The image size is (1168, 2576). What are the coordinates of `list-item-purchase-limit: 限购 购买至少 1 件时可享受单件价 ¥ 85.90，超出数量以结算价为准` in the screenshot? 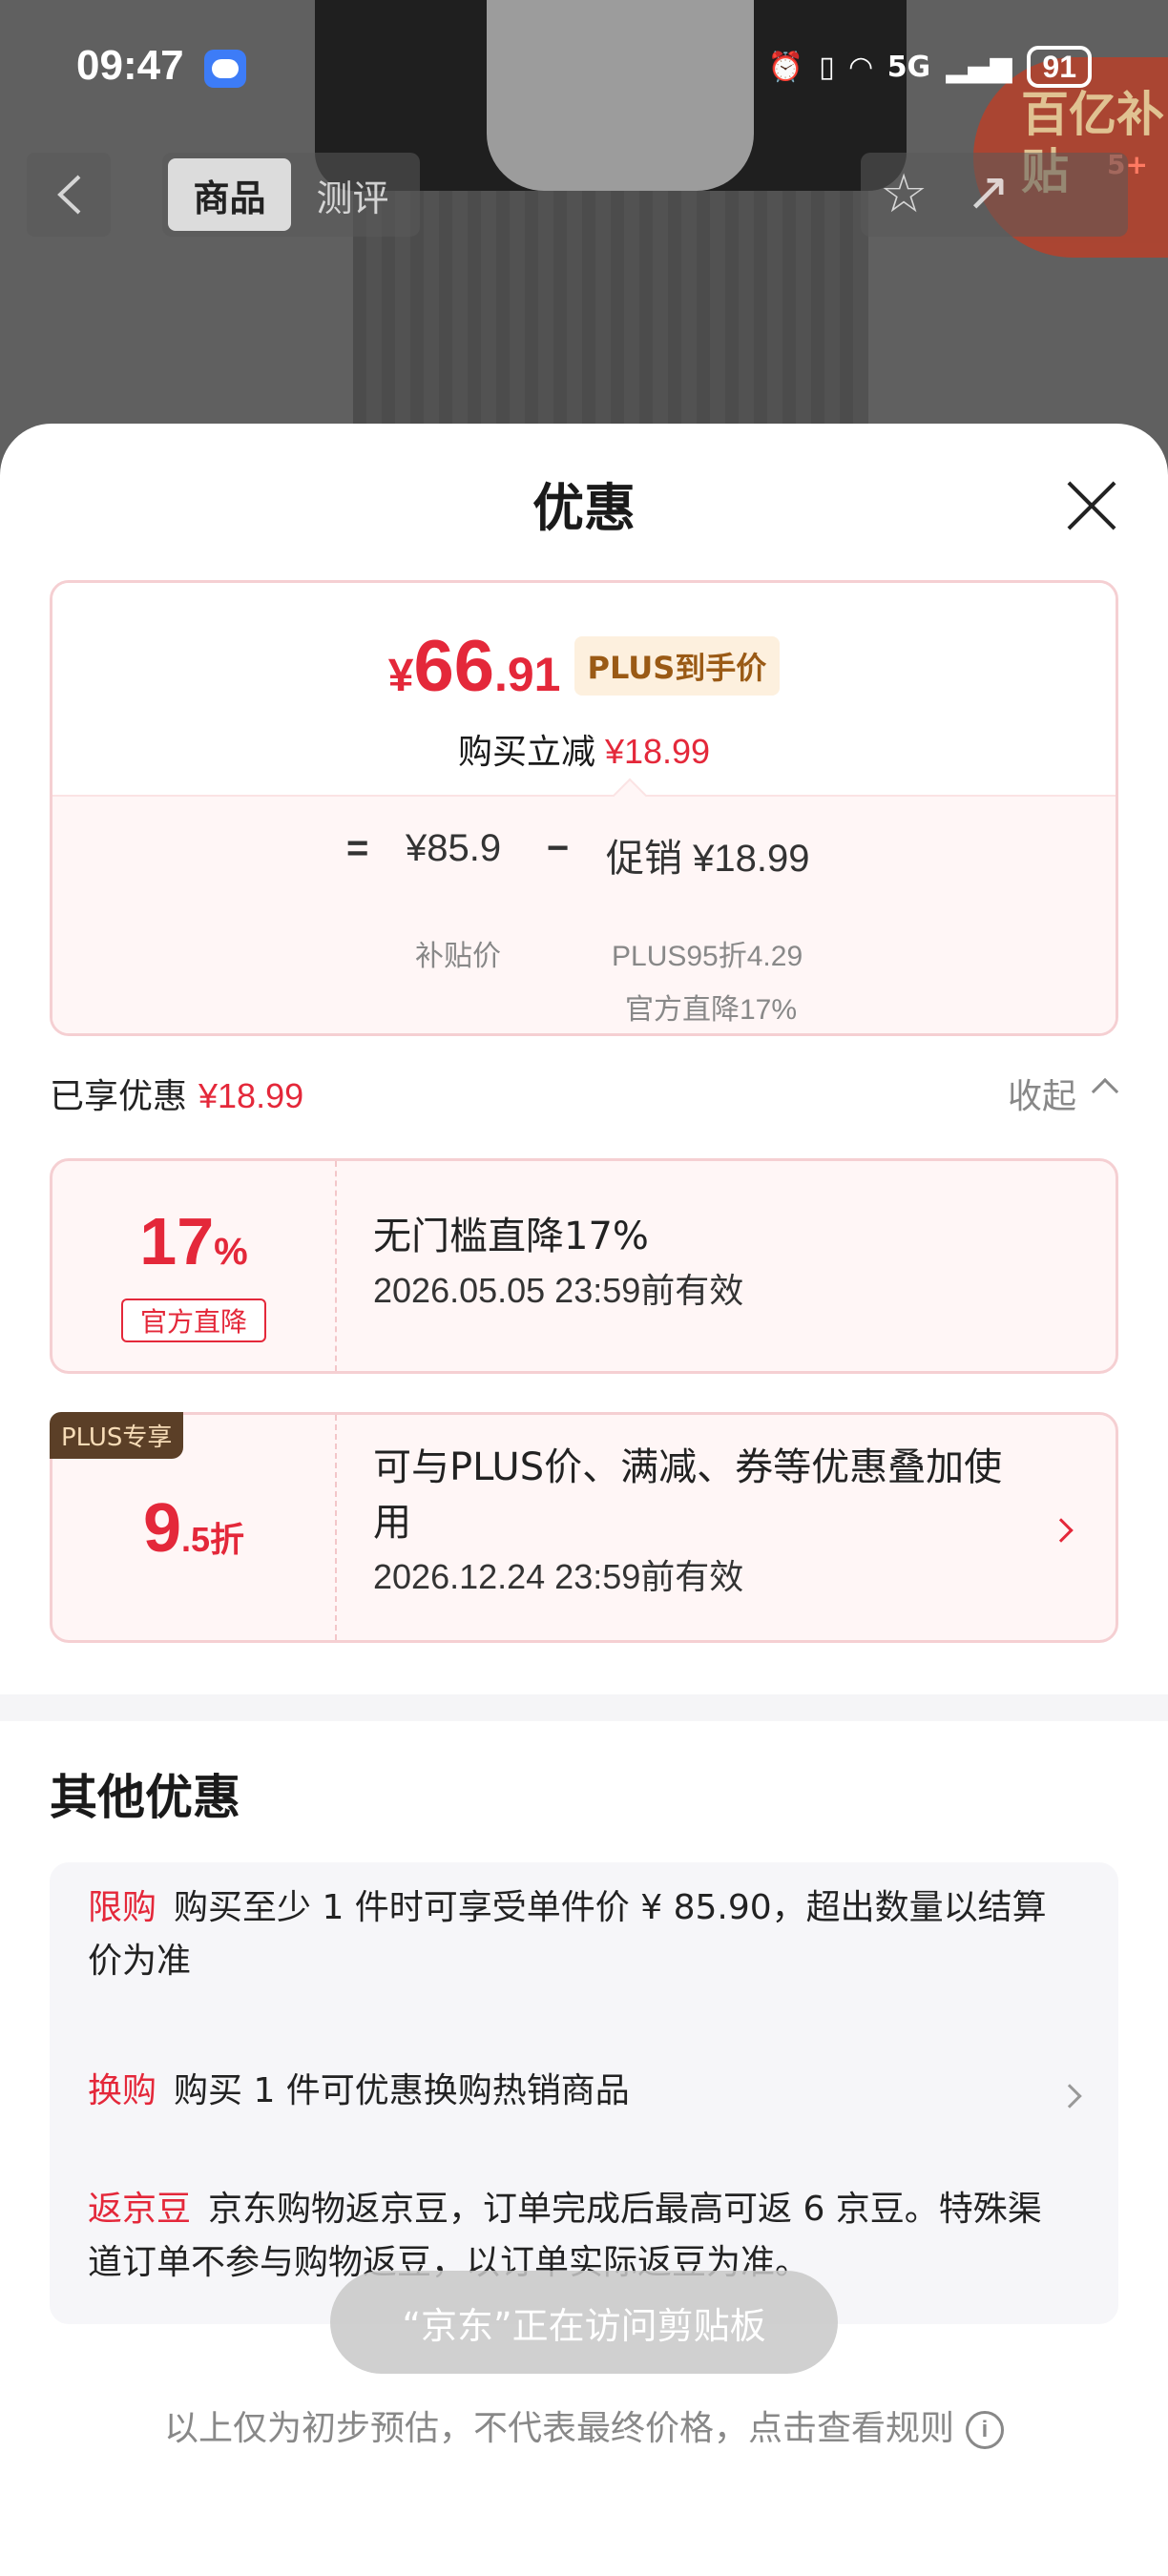 It's located at (568, 1934).